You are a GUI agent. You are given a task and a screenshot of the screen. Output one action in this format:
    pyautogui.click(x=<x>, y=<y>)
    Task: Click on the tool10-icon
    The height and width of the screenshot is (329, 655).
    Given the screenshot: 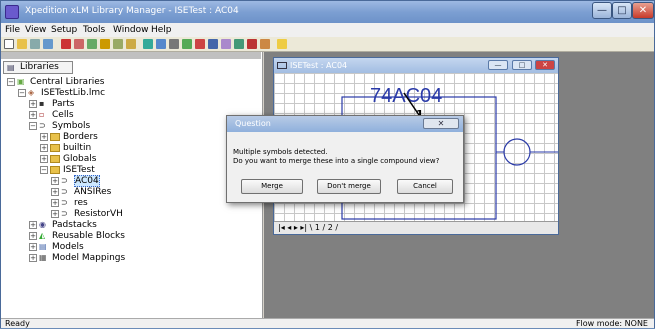 What is the action you would take?
    pyautogui.click(x=187, y=44)
    